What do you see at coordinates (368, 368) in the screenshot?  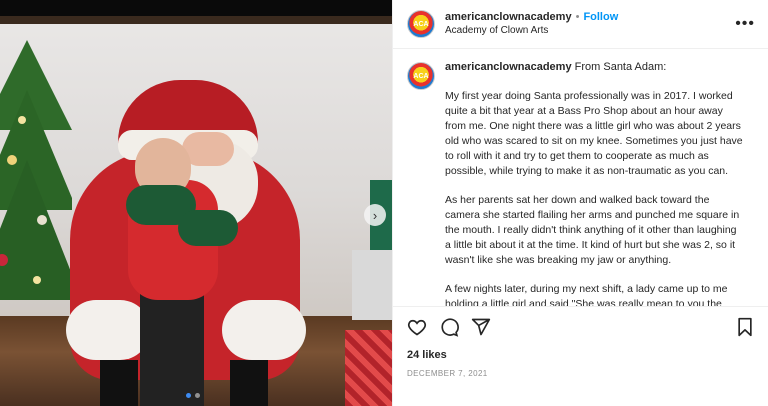 I see `gift-box-red` at bounding box center [368, 368].